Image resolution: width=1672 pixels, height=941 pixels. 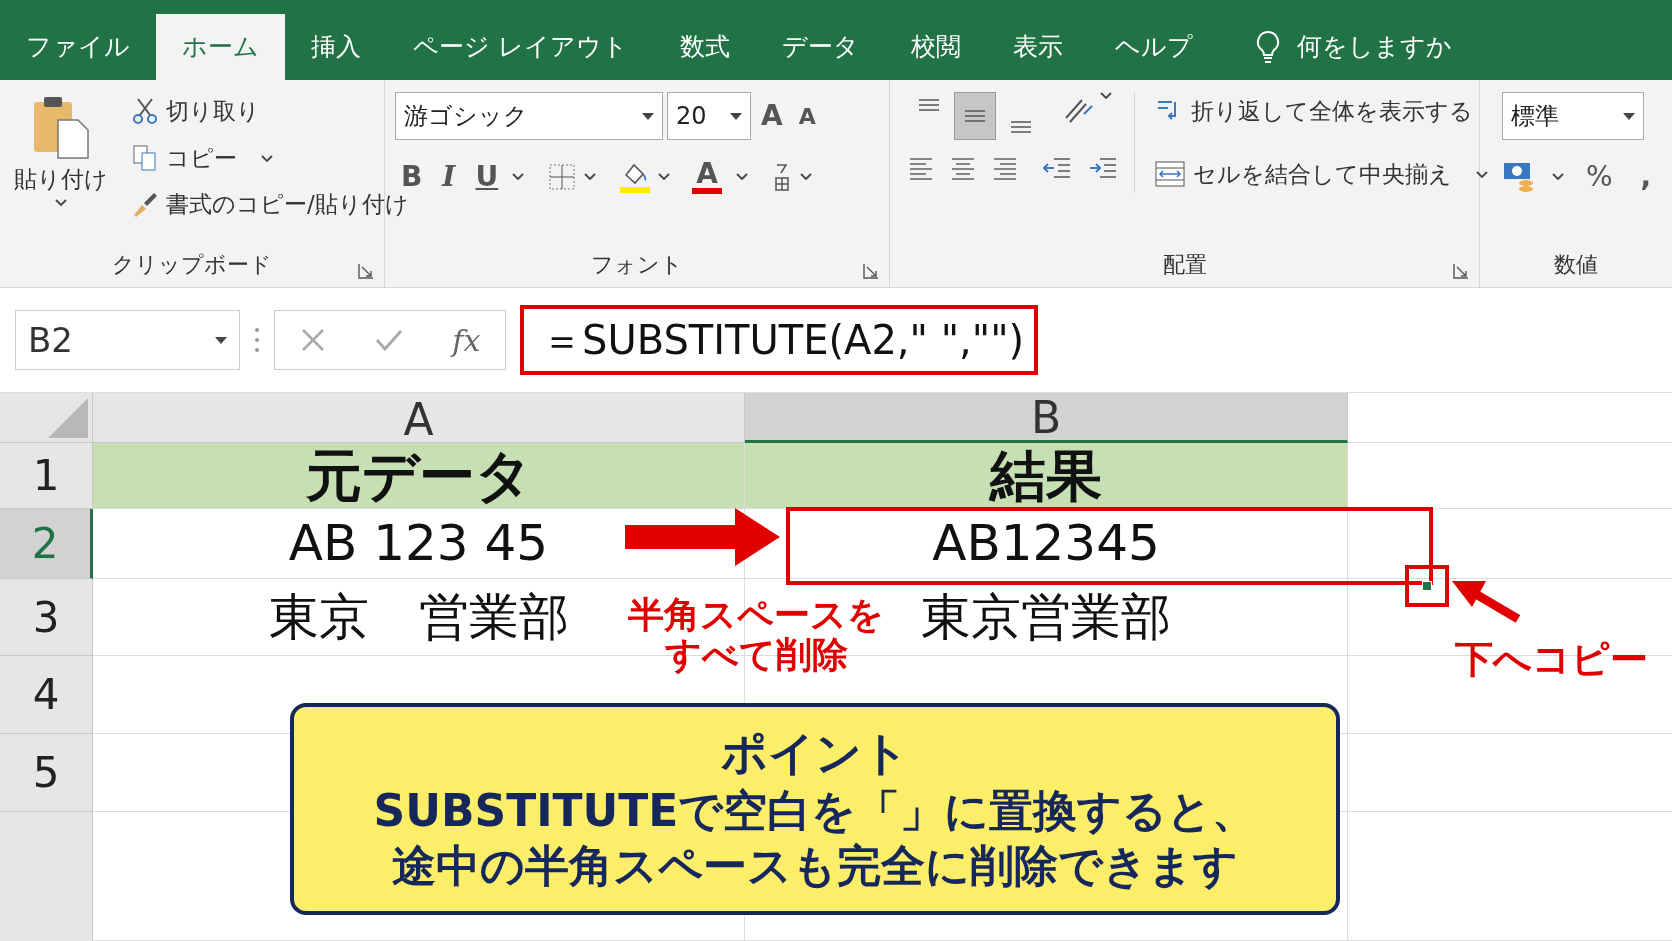 What do you see at coordinates (815, 865) in the screenshot?
I see `callout-text: 途中の半角スペースも完全に削除できます` at bounding box center [815, 865].